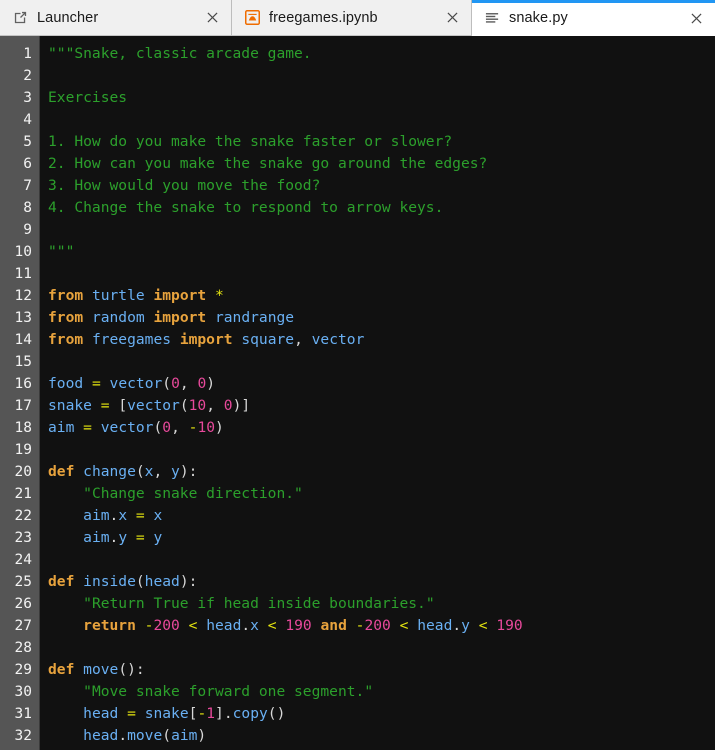 Image resolution: width=715 pixels, height=750 pixels. Describe the element at coordinates (88, 97) in the screenshot. I see `code-token: Exercises` at that location.